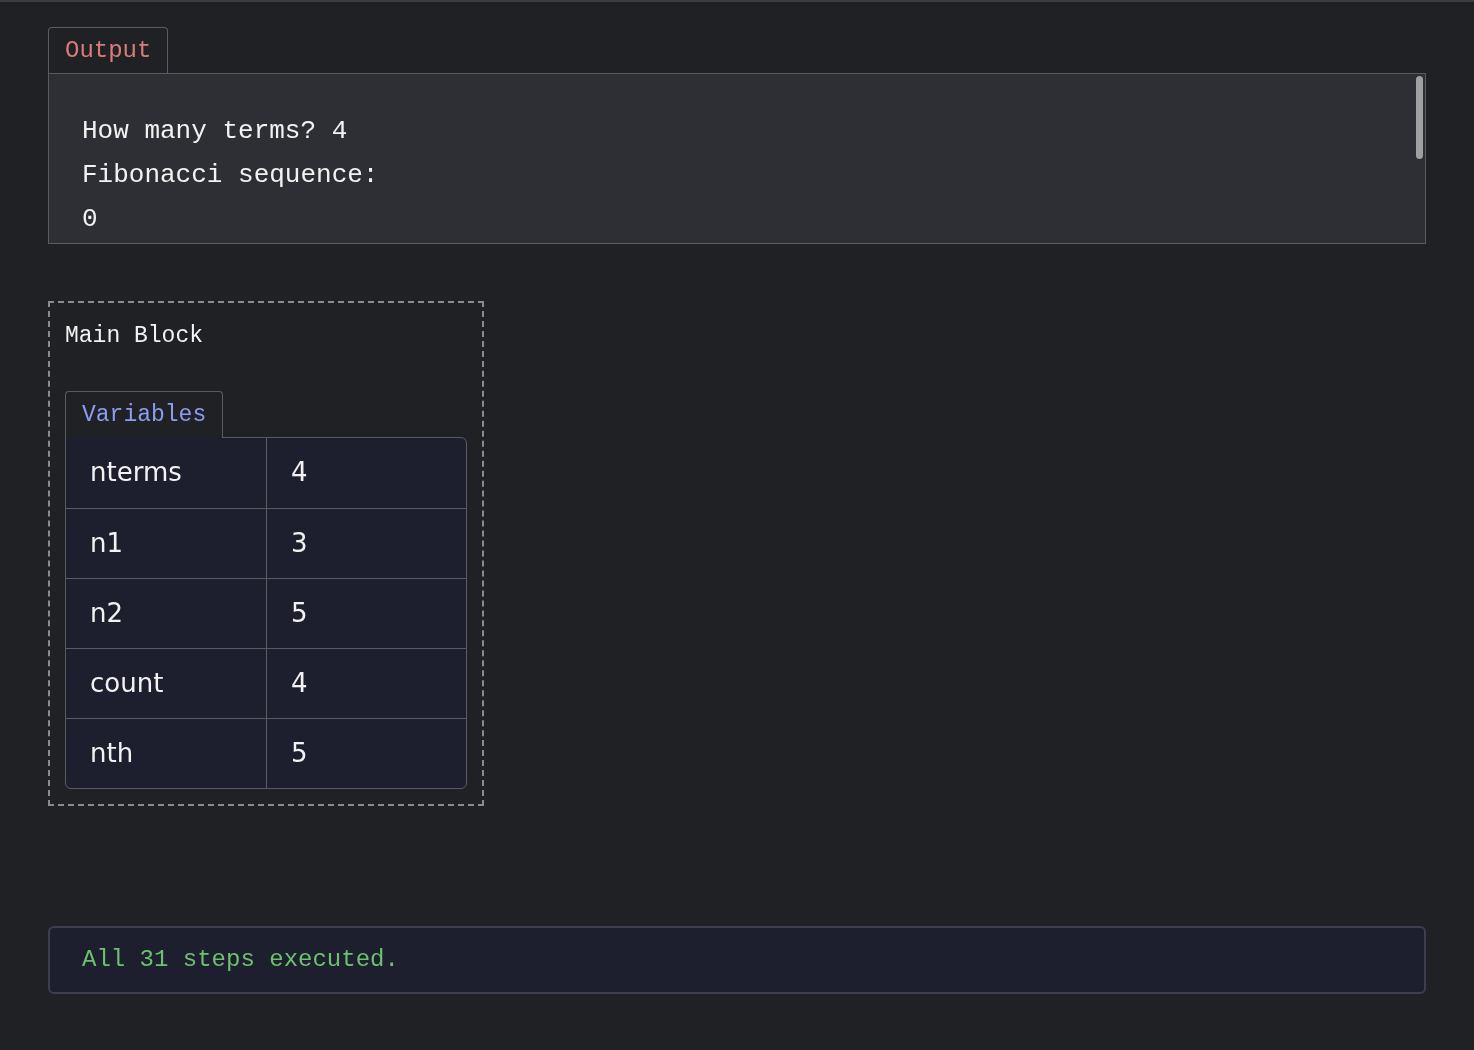 This screenshot has height=1050, width=1474. I want to click on scrollbar, so click(1419, 117).